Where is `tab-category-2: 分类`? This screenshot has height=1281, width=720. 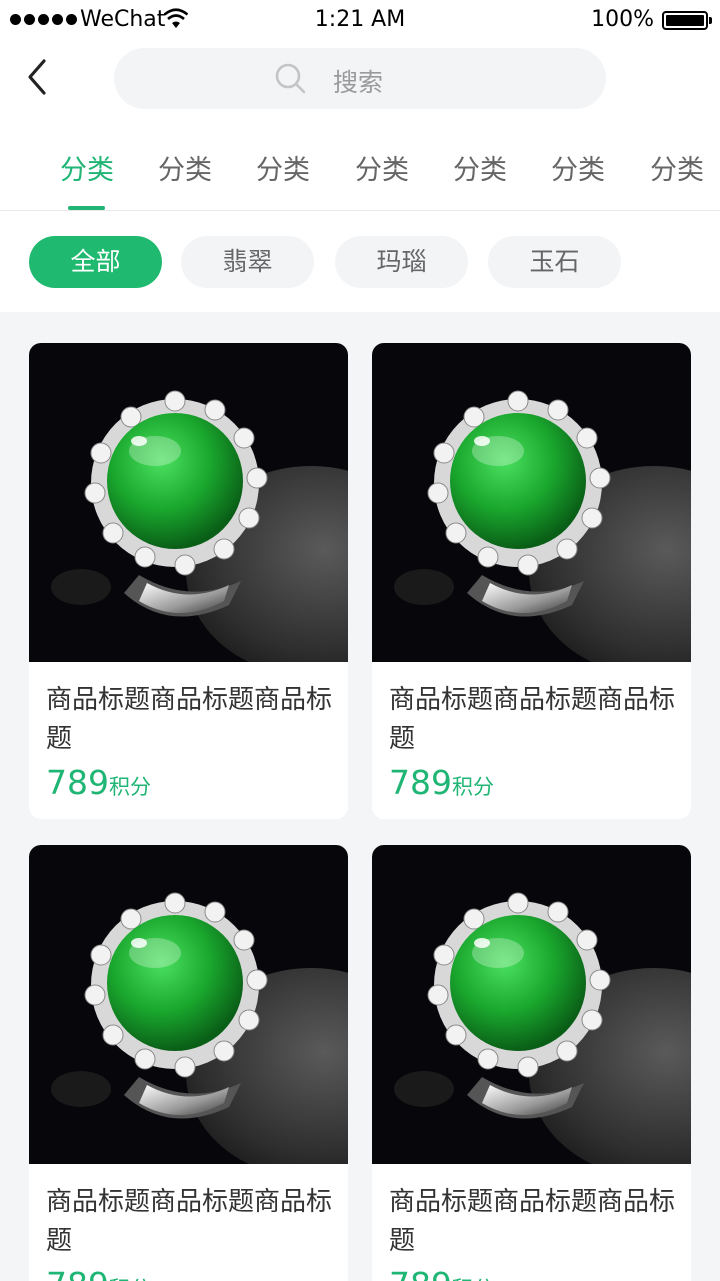 tab-category-2: 分类 is located at coordinates (185, 167).